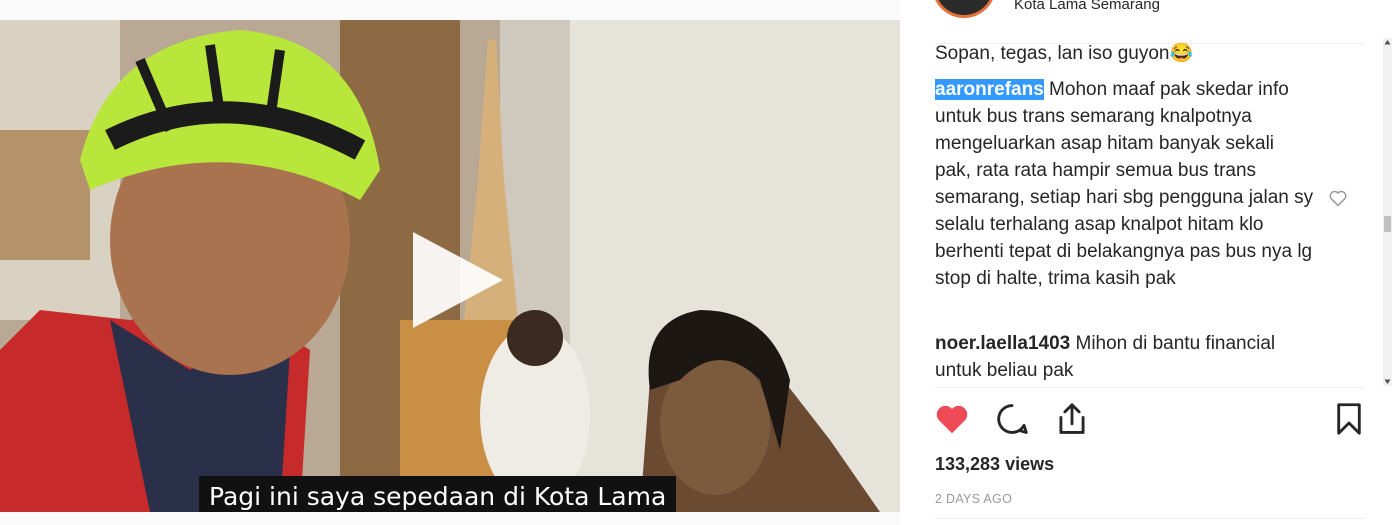  I want to click on comment-like-button, so click(1338, 198).